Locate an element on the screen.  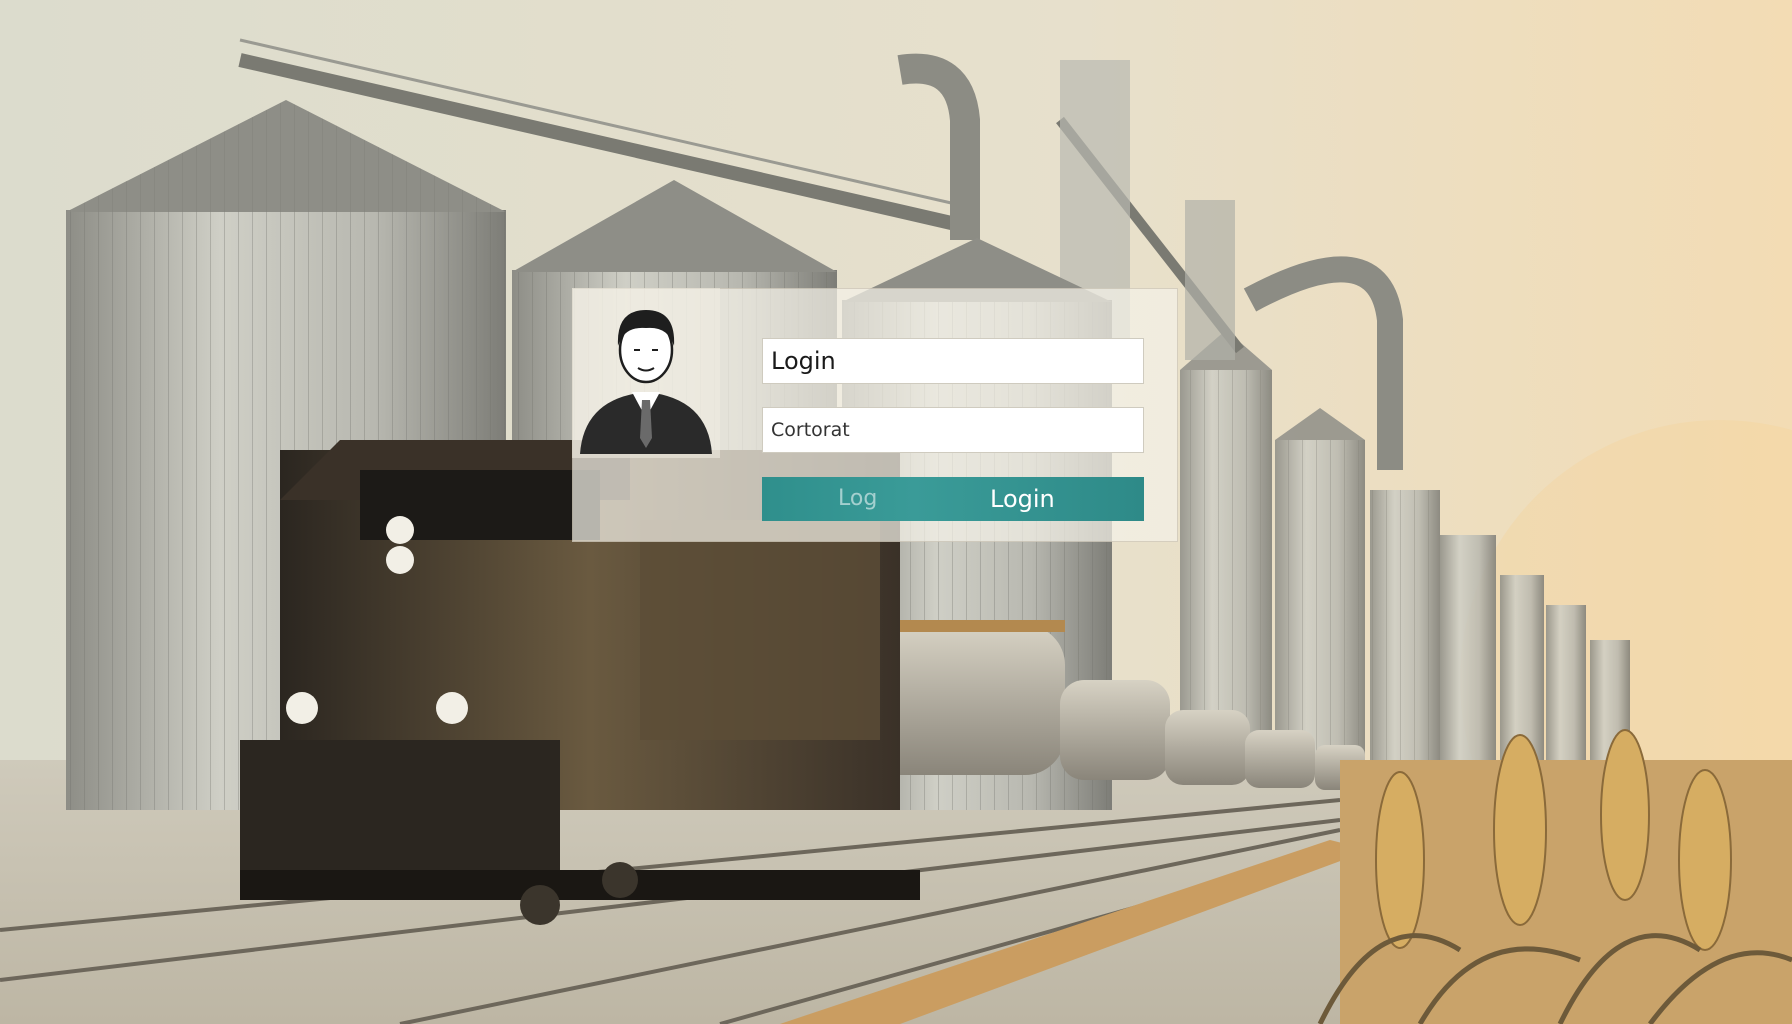
avatar is located at coordinates (646, 373).